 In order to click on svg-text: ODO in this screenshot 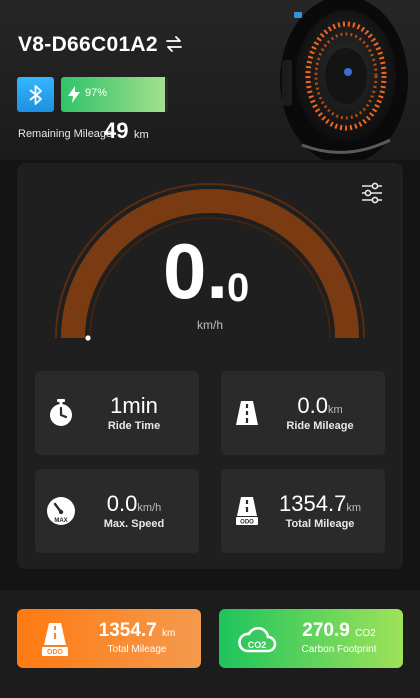, I will do `click(55, 652)`.